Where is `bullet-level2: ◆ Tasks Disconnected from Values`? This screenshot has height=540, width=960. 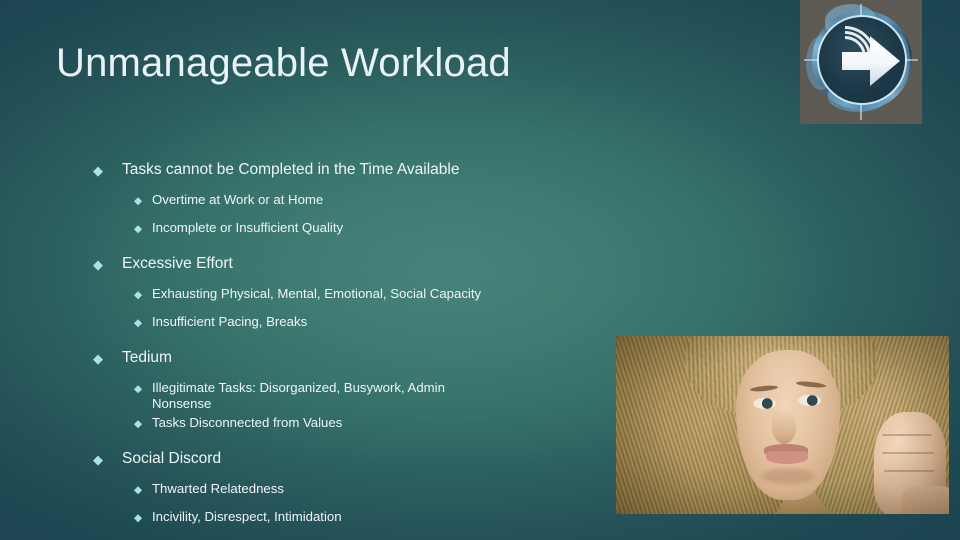
bullet-level2: ◆ Tasks Disconnected from Values is located at coordinates (352, 427).